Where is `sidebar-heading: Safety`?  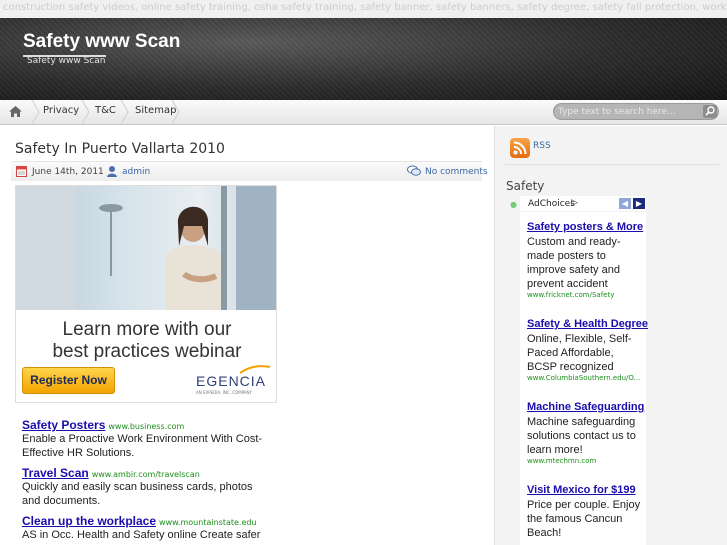 sidebar-heading: Safety is located at coordinates (525, 186).